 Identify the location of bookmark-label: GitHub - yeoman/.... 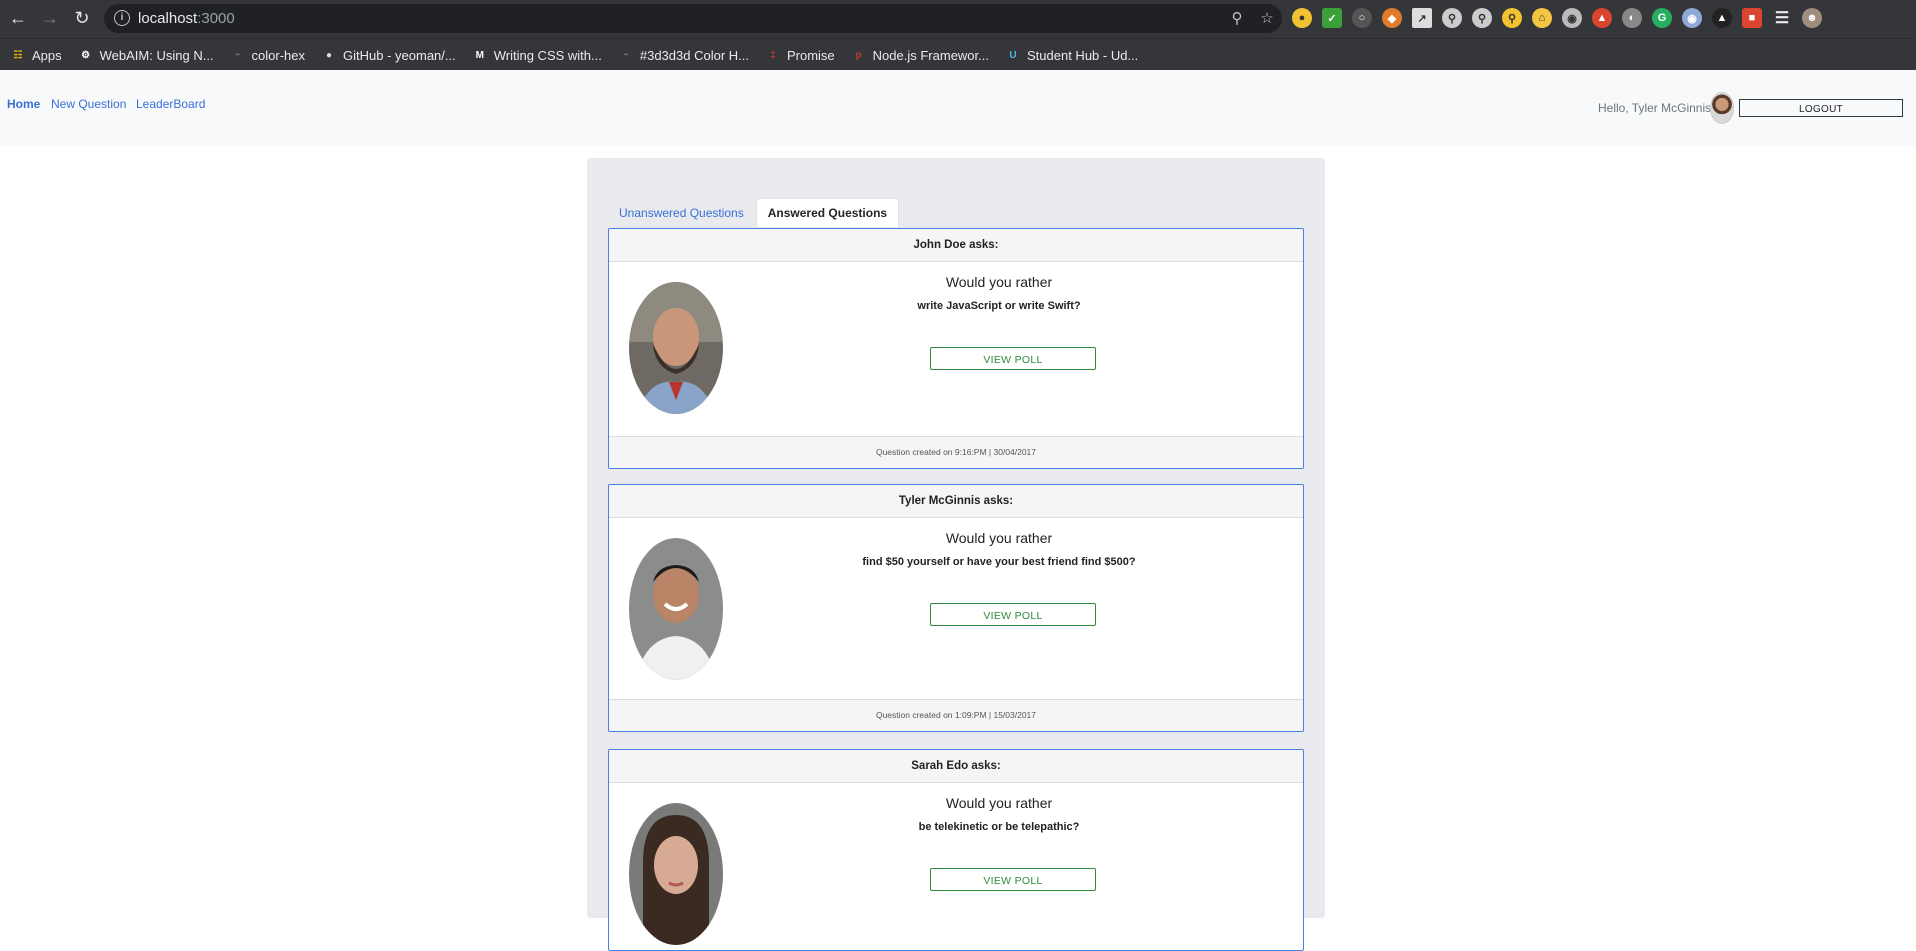
(399, 55).